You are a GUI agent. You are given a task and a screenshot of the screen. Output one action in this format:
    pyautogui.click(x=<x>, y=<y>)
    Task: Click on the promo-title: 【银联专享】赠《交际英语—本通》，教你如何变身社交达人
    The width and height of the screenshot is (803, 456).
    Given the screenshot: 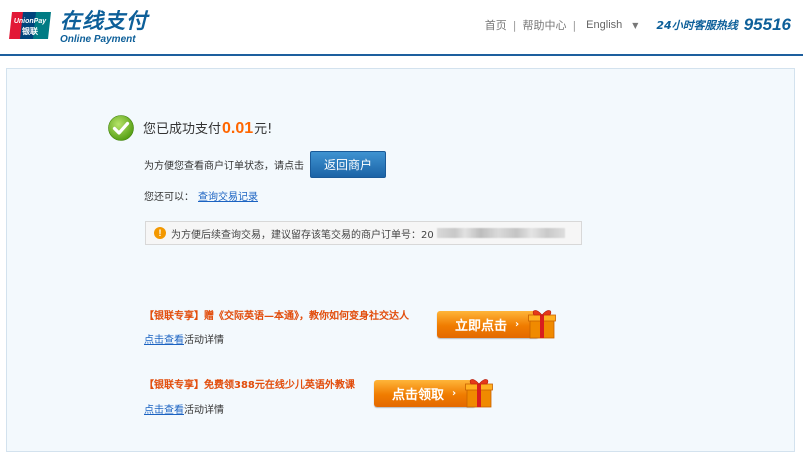 What is the action you would take?
    pyautogui.click(x=276, y=316)
    